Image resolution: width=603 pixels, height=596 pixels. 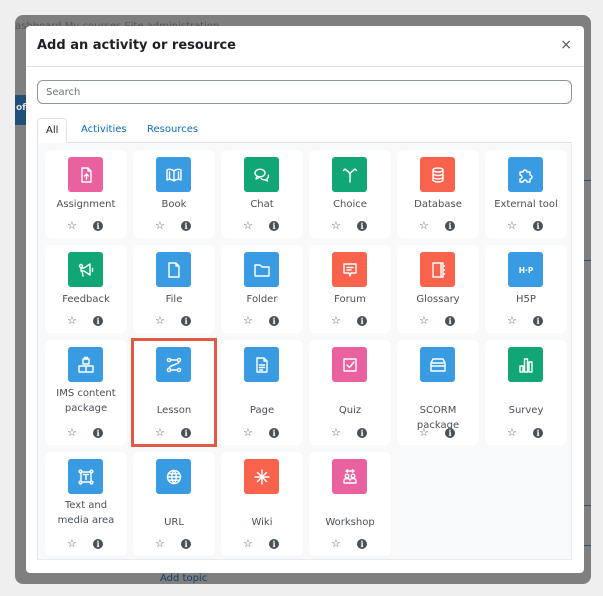 I want to click on activity-item-feedback: Feedback ☆ i, so click(x=86, y=289).